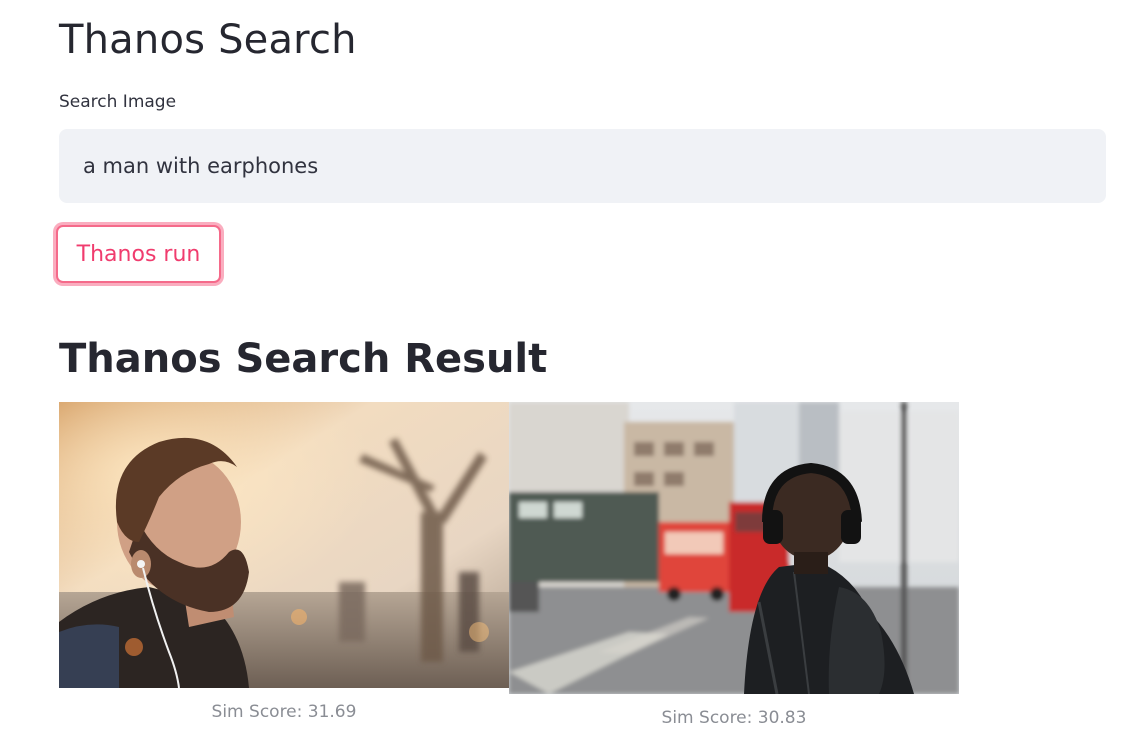 The height and width of the screenshot is (736, 1134). Describe the element at coordinates (201, 166) in the screenshot. I see `search-input-value: a man with earphones` at that location.